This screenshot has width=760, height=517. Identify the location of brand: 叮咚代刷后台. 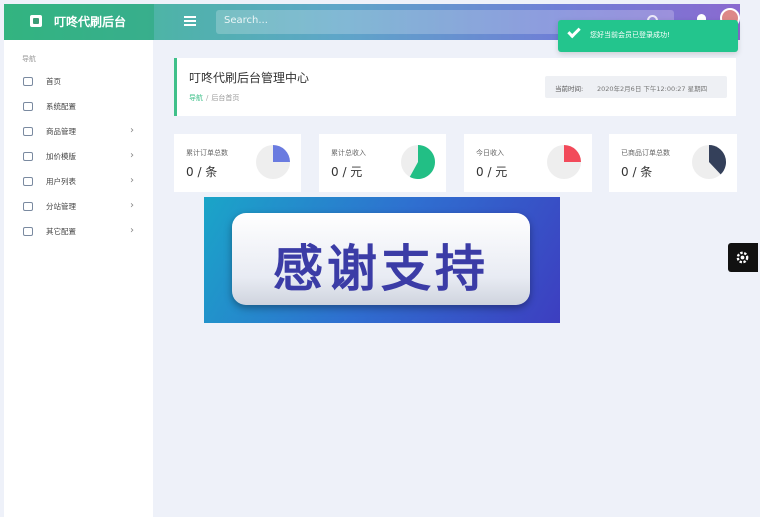
(79, 22).